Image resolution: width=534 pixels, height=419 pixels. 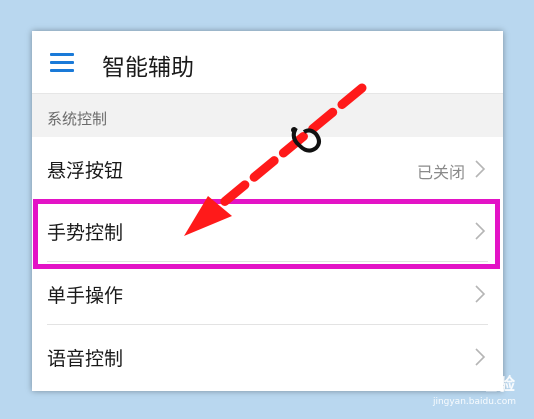 I want to click on red-arrow-icon, so click(x=275, y=159).